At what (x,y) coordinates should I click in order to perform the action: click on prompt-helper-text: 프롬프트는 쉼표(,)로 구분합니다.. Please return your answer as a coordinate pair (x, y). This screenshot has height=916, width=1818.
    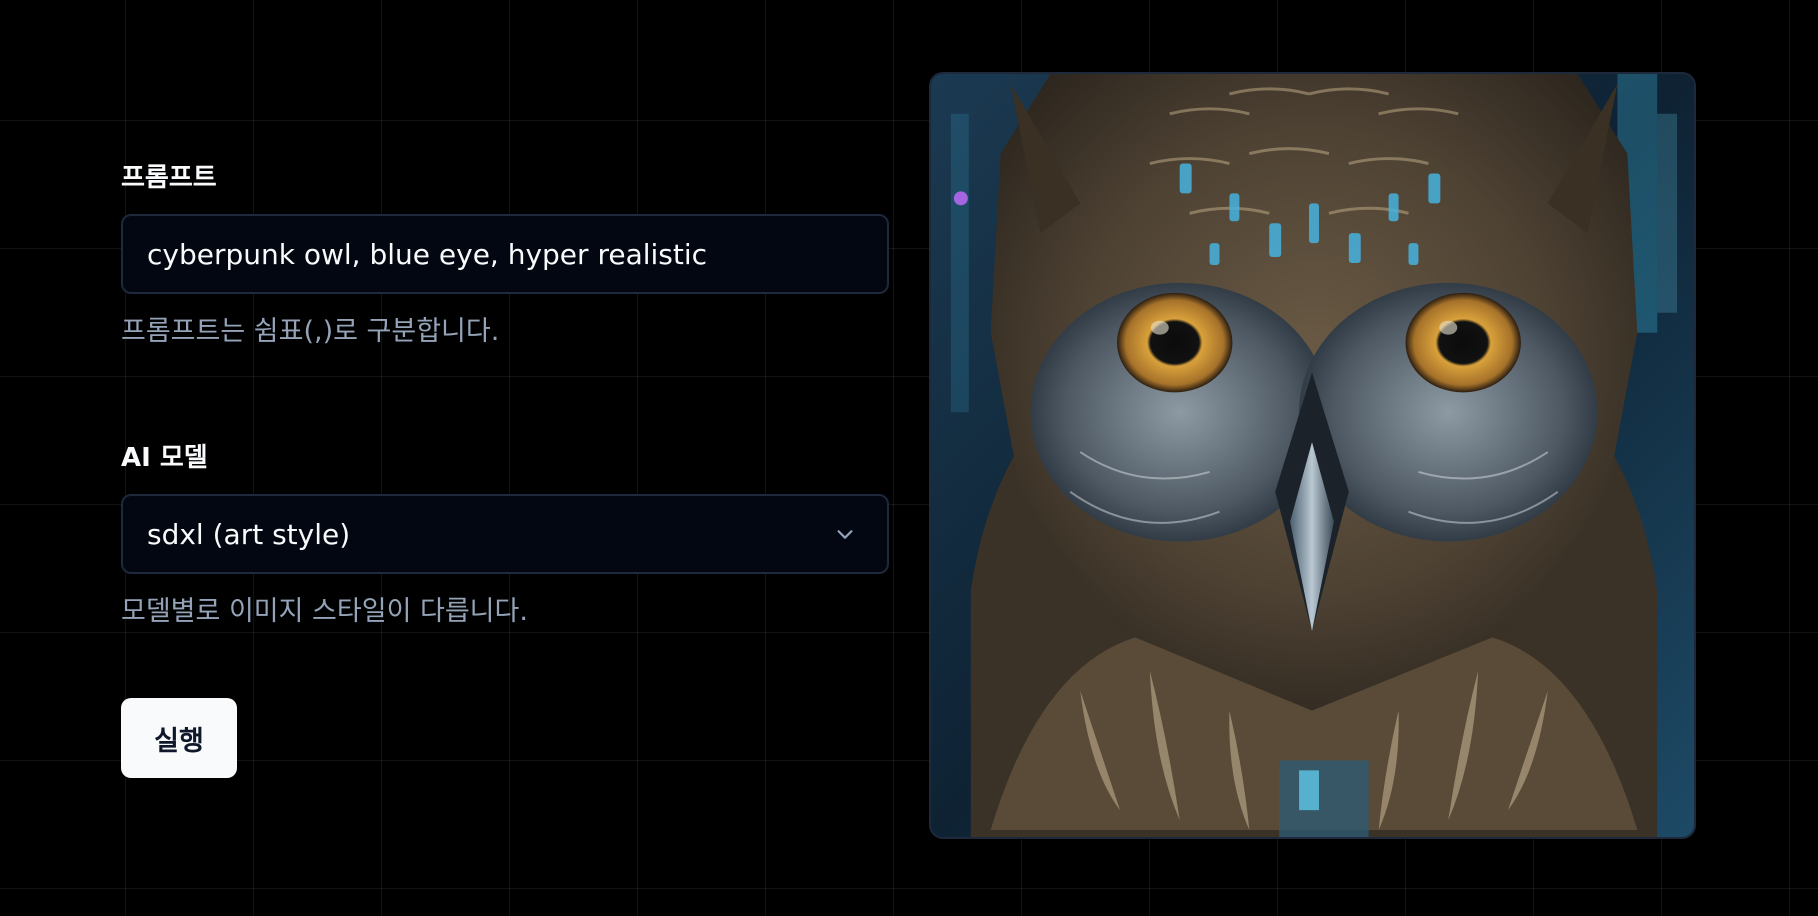
    Looking at the image, I should click on (310, 331).